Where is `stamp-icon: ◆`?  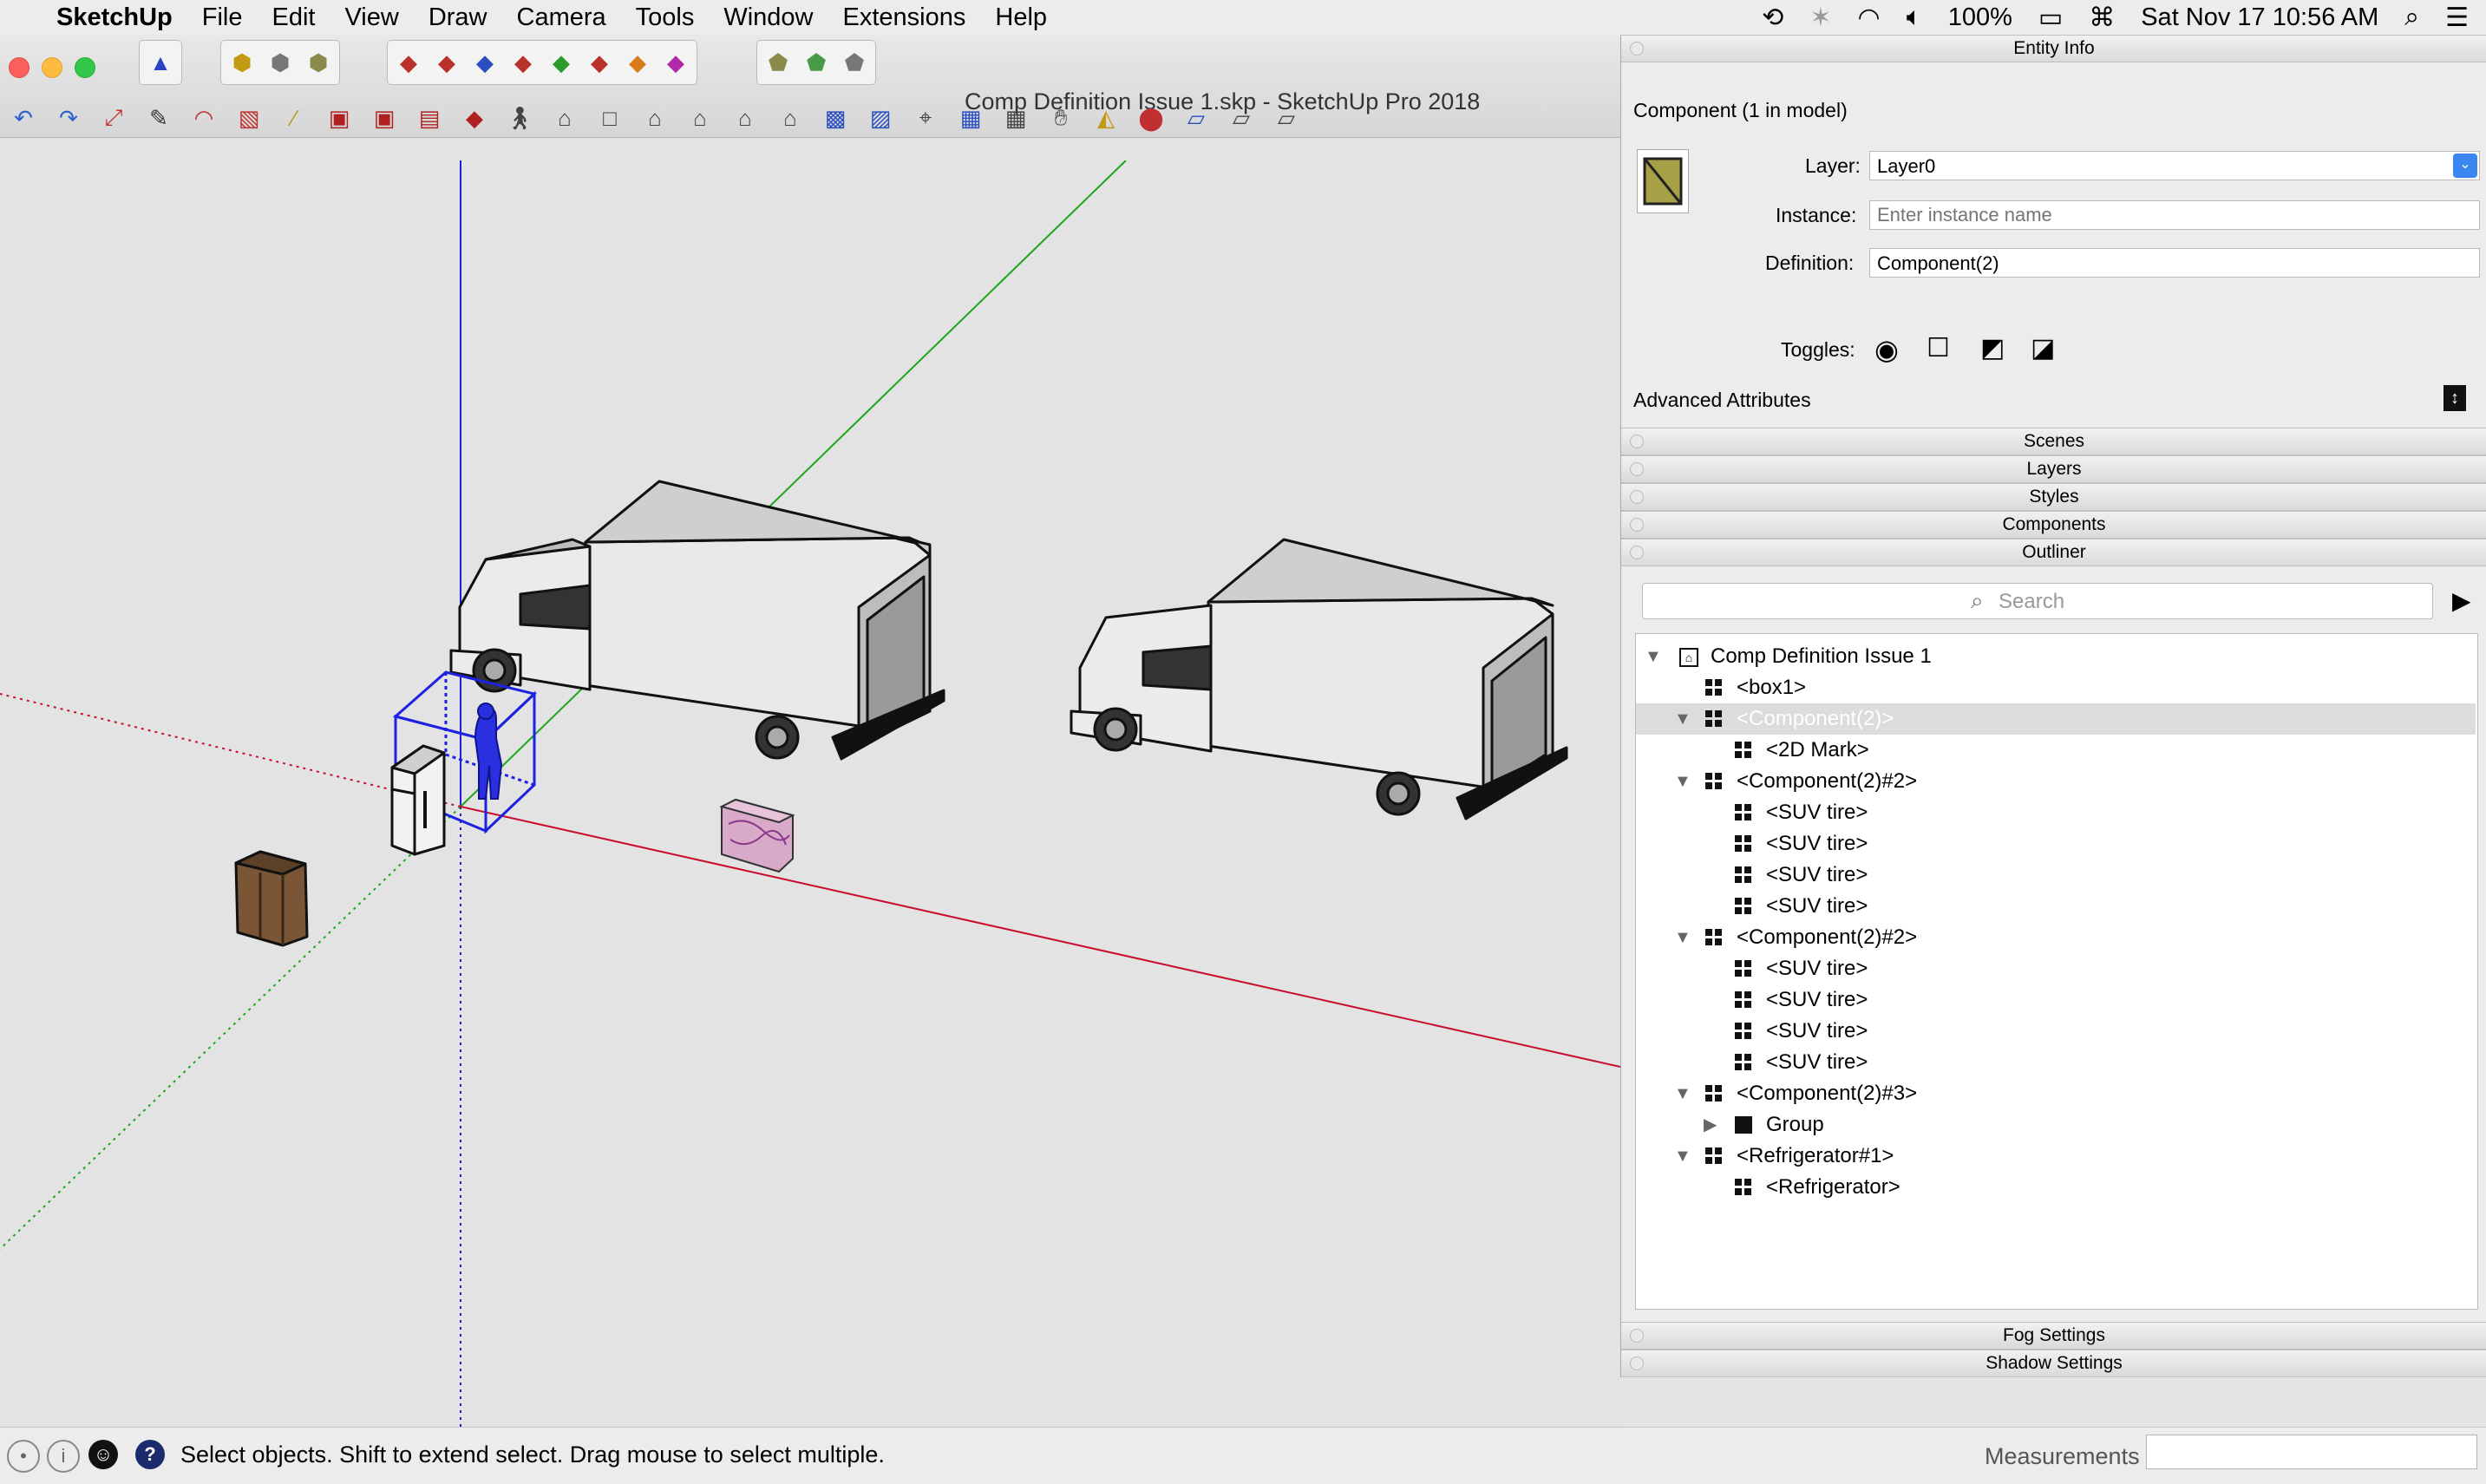 stamp-icon: ◆ is located at coordinates (523, 63).